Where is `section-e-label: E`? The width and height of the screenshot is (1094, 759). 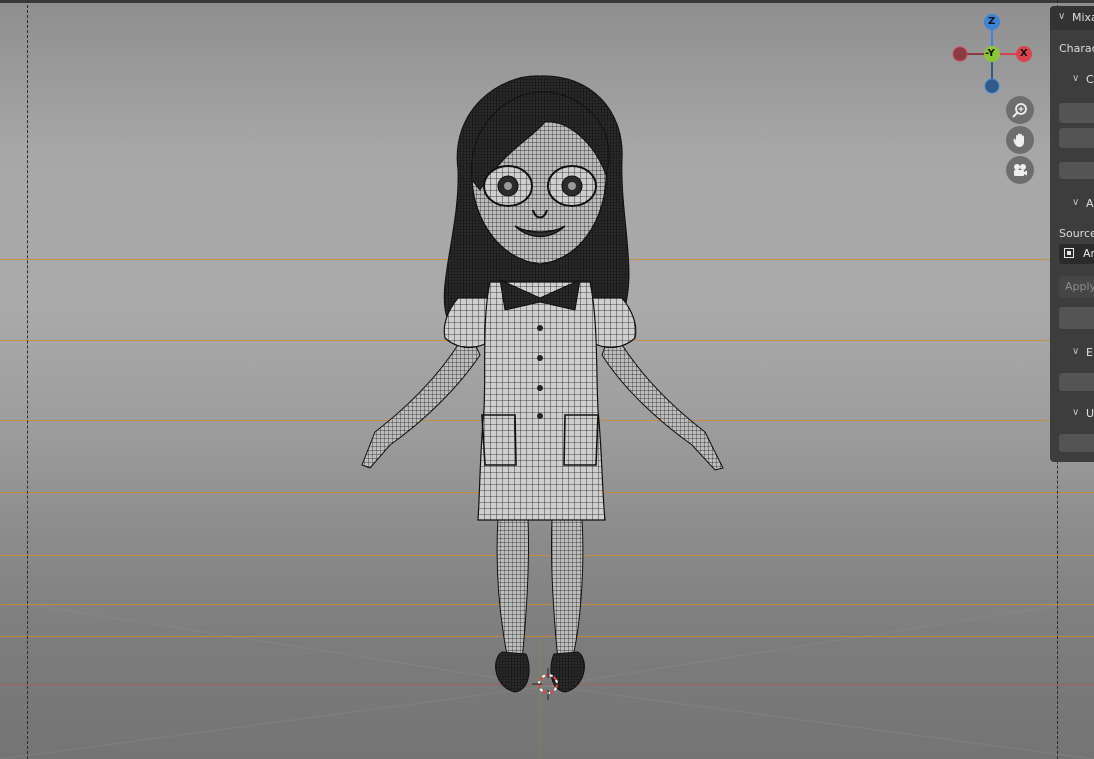 section-e-label: E is located at coordinates (1089, 352).